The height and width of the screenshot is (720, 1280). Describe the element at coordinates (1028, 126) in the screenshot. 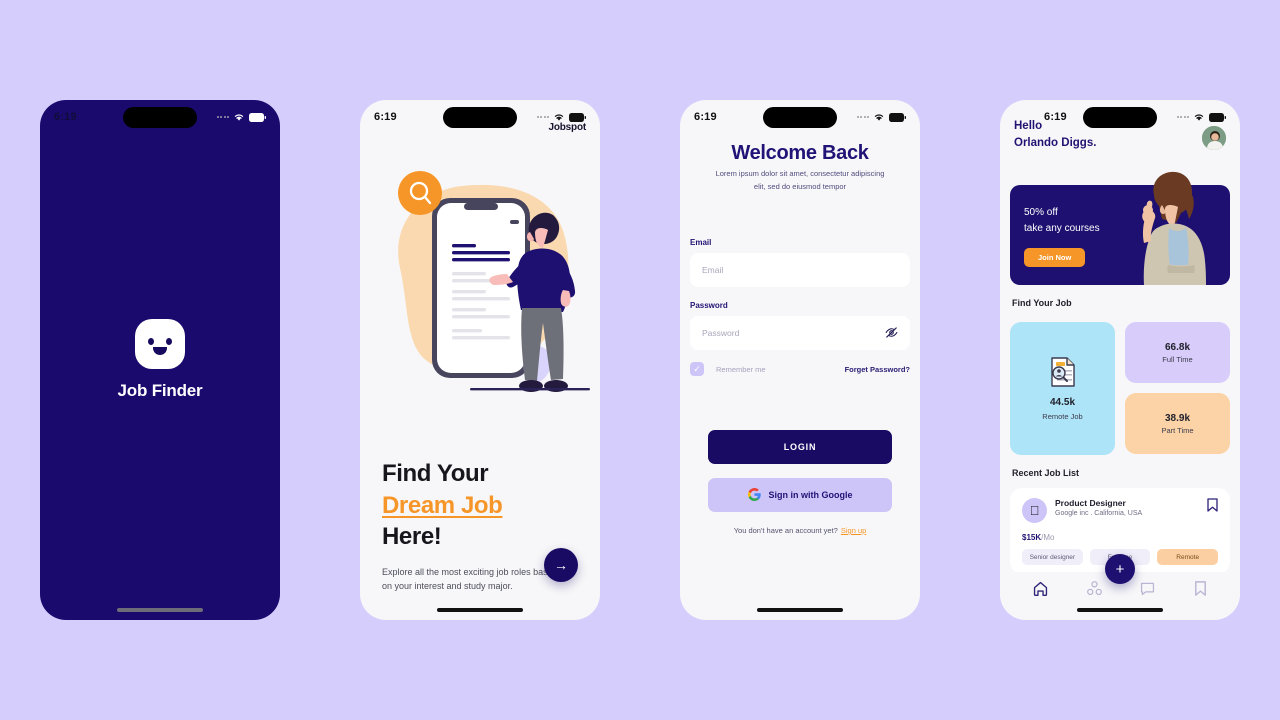

I see `greeting-text: Hello` at that location.